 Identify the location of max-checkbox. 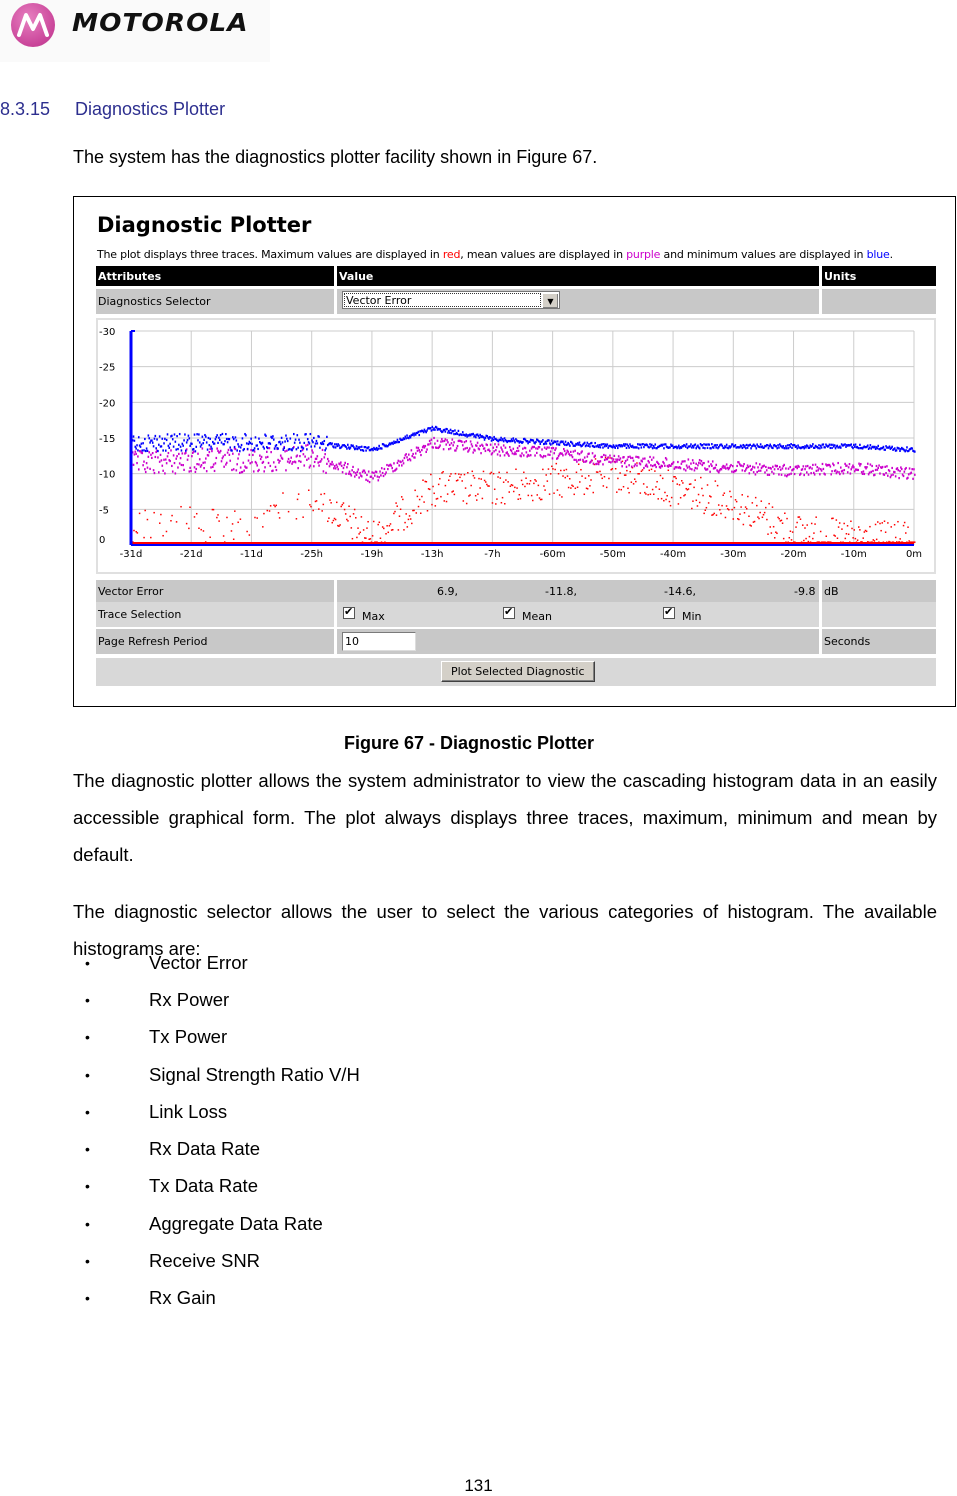
(349, 612).